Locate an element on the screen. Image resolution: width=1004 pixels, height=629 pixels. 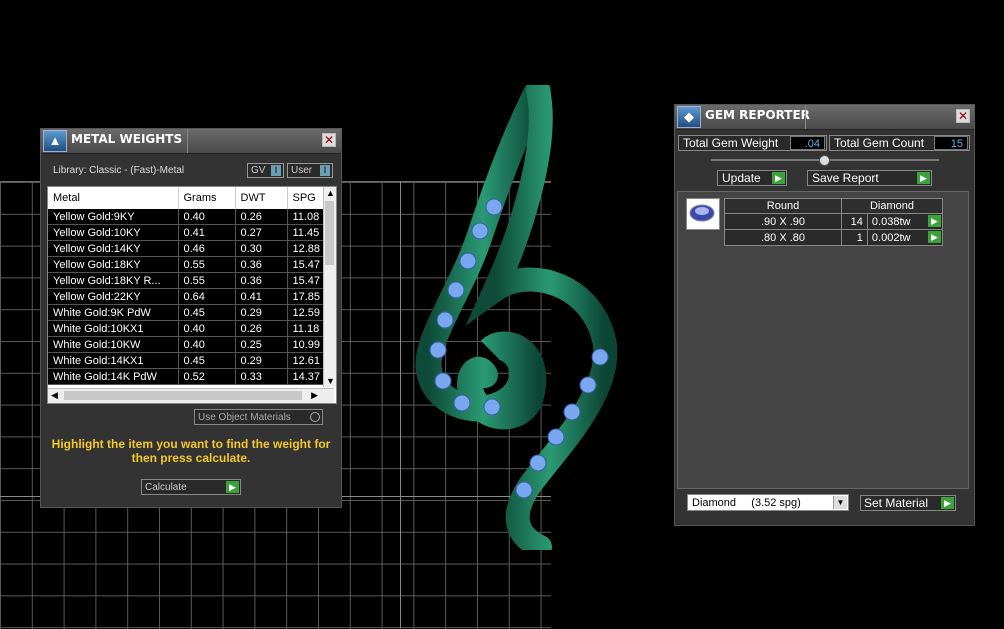
metal-name-cell: Yellow Gold:14KY is located at coordinates (113, 248).